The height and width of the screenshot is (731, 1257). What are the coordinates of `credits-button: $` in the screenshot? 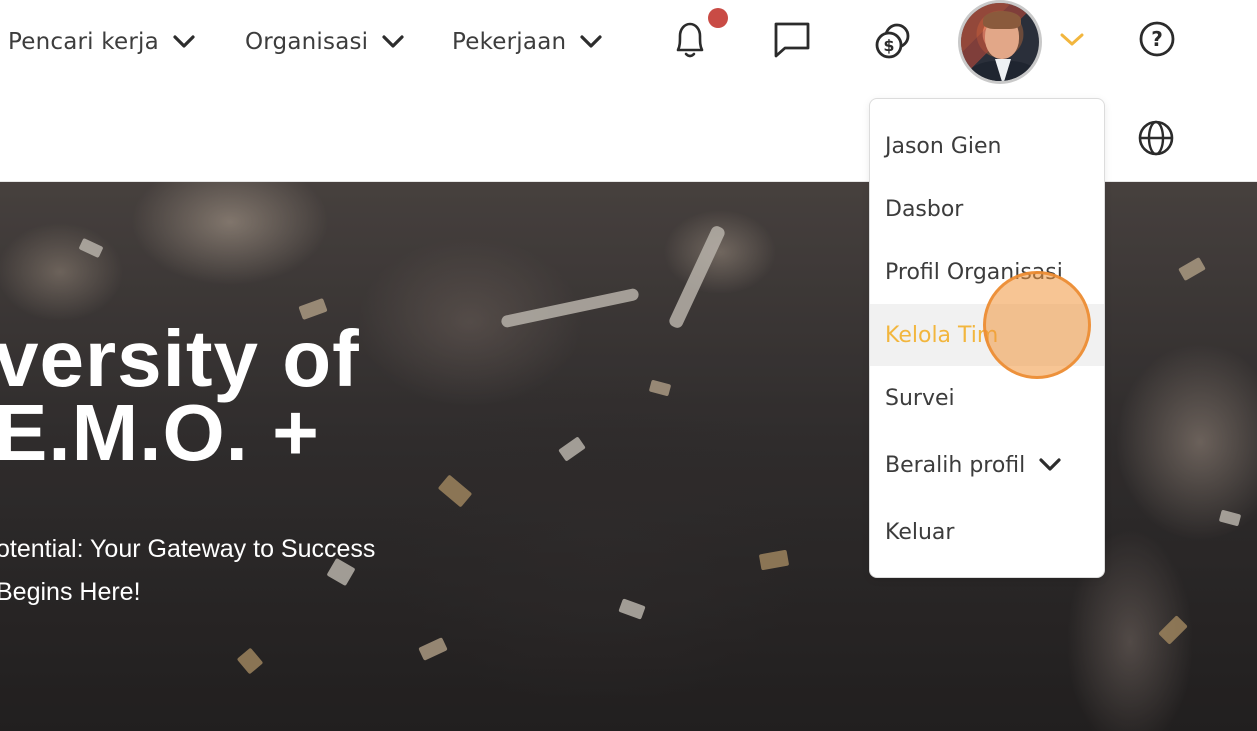 It's located at (893, 43).